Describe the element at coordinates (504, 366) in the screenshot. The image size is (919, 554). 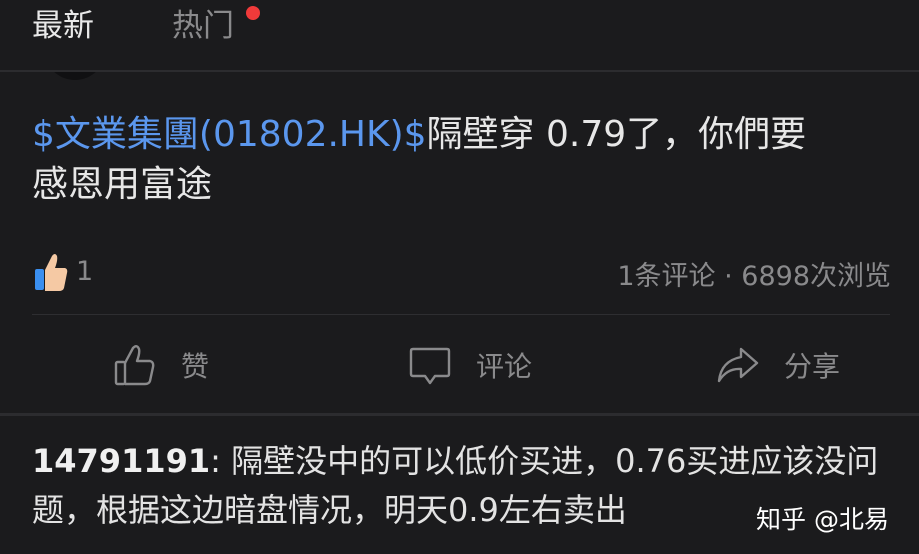
I see `comment-label: 评论` at that location.